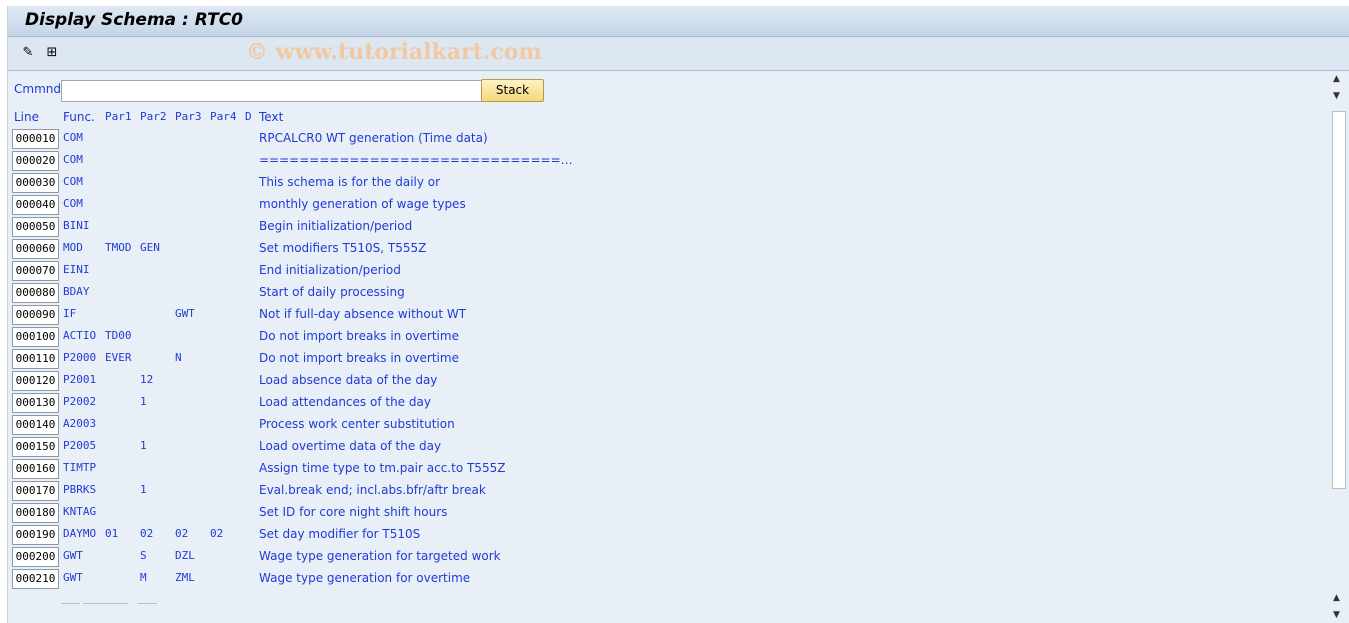  I want to click on line-number-field: 000060, so click(35, 249).